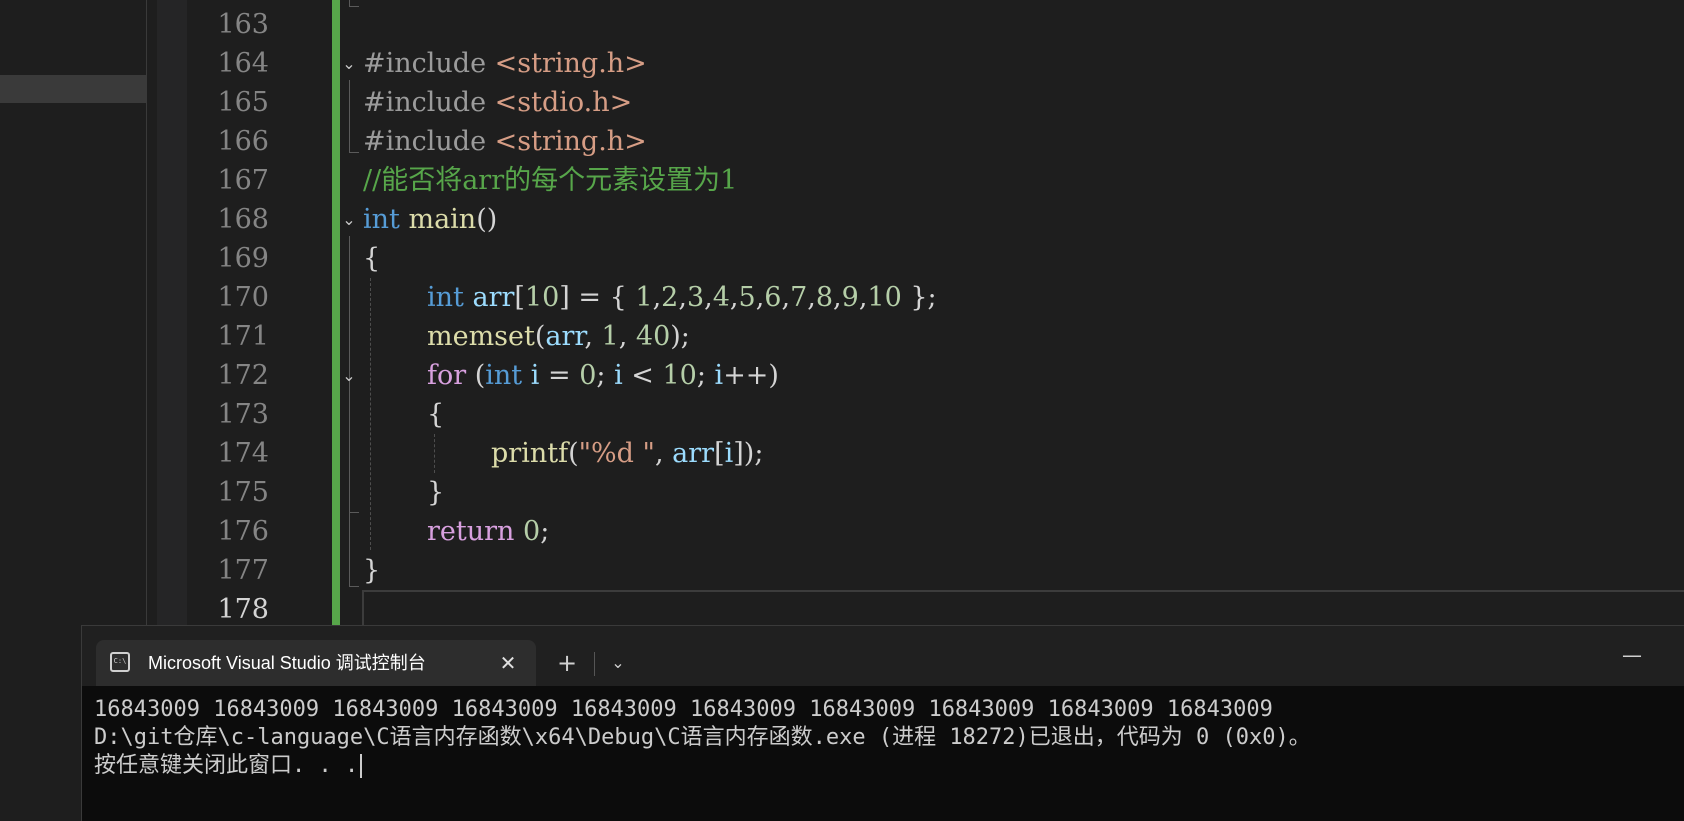  Describe the element at coordinates (434, 453) in the screenshot. I see `indent-guide` at that location.